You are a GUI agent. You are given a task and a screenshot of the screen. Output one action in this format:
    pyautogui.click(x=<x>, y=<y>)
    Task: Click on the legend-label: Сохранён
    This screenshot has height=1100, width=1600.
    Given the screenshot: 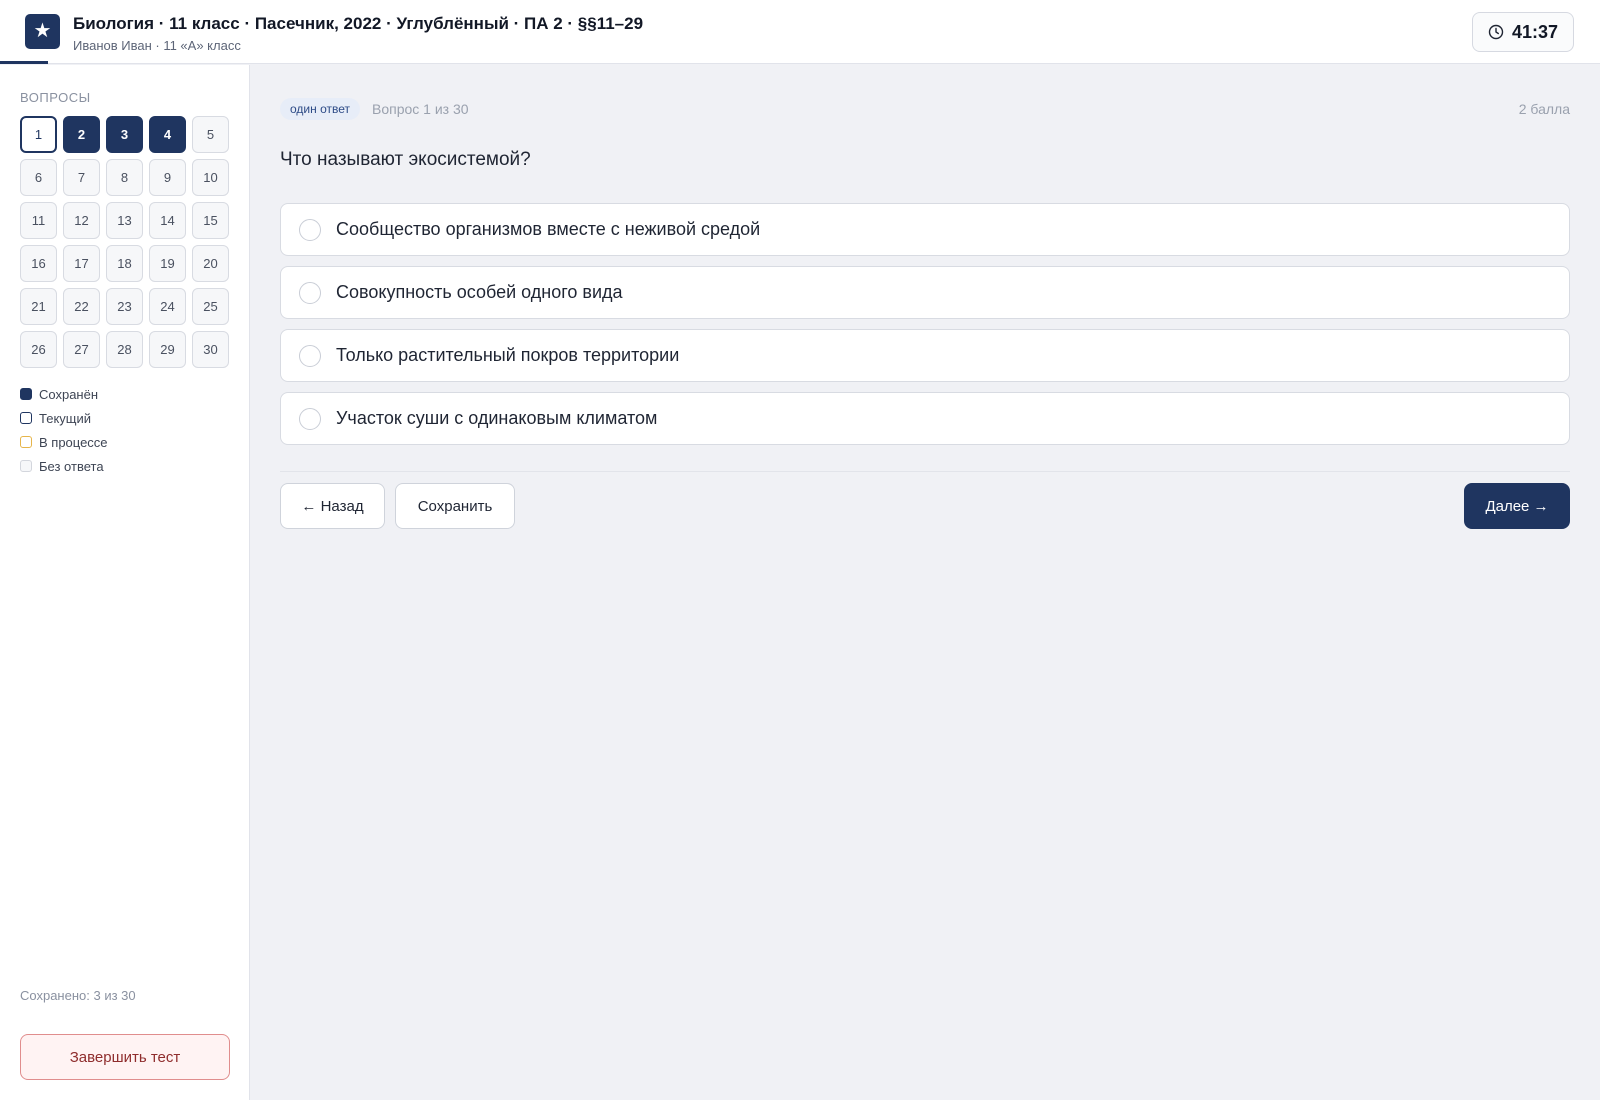 What is the action you would take?
    pyautogui.click(x=69, y=394)
    